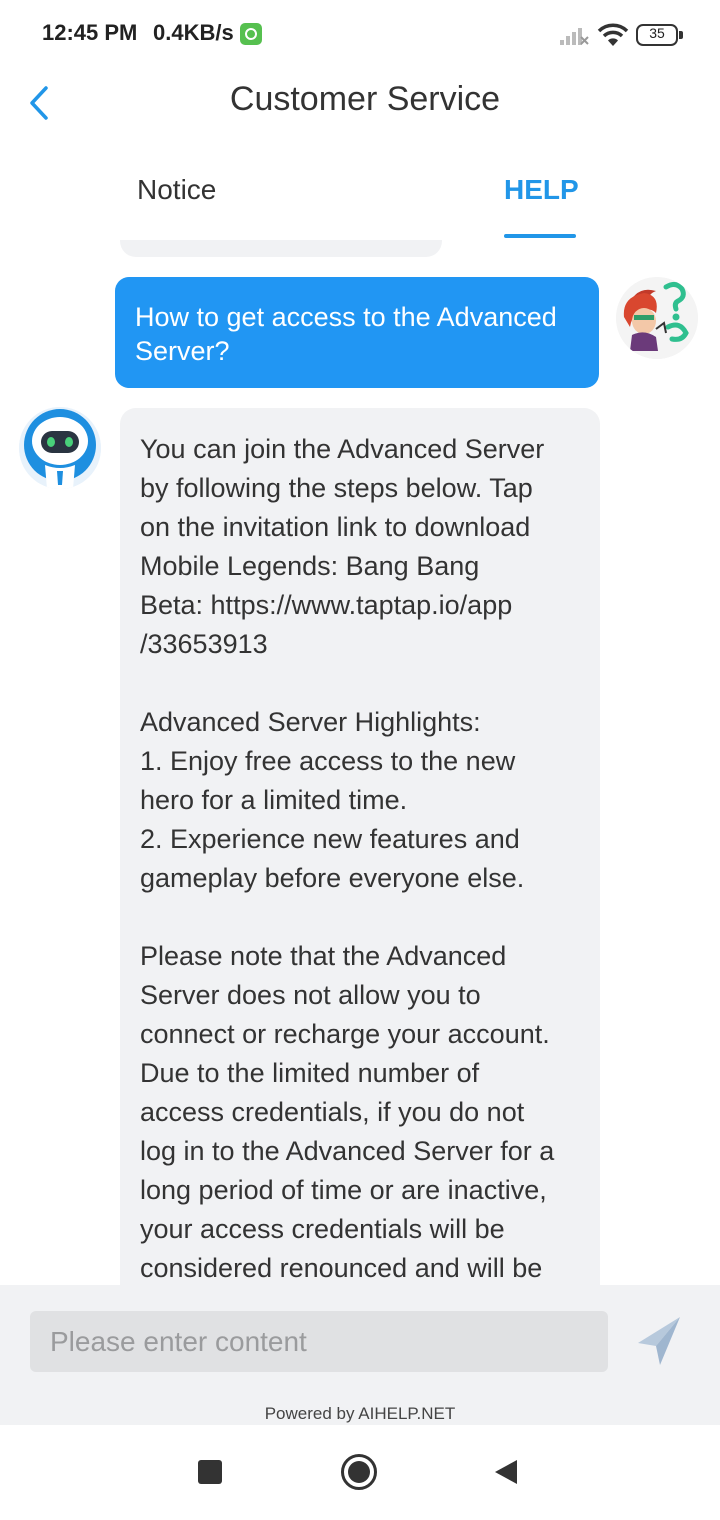 This screenshot has height=1520, width=720. Describe the element at coordinates (193, 32) in the screenshot. I see `network-speed: 0.4KB/s` at that location.